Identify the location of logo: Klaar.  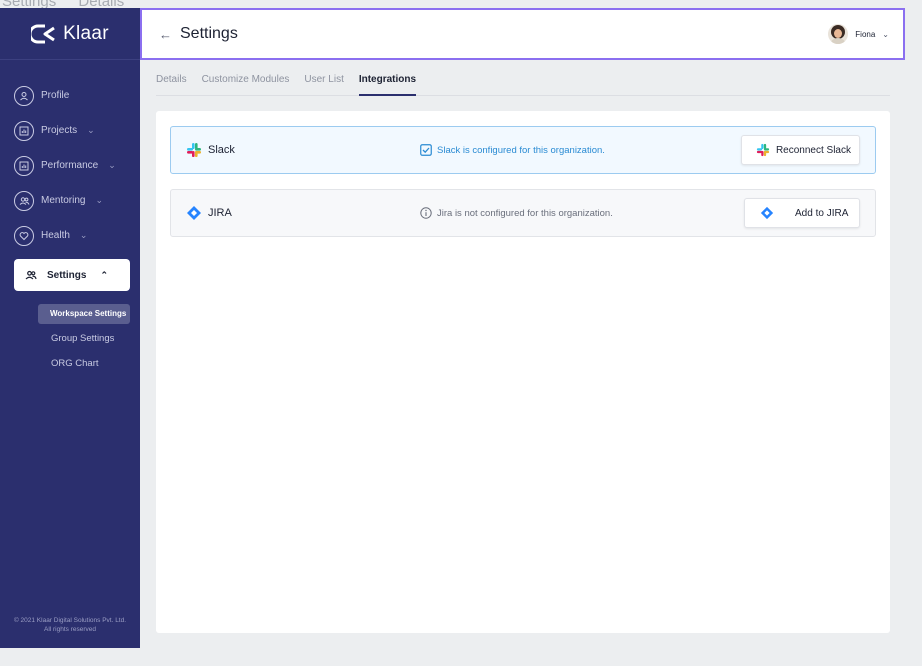
(70, 34).